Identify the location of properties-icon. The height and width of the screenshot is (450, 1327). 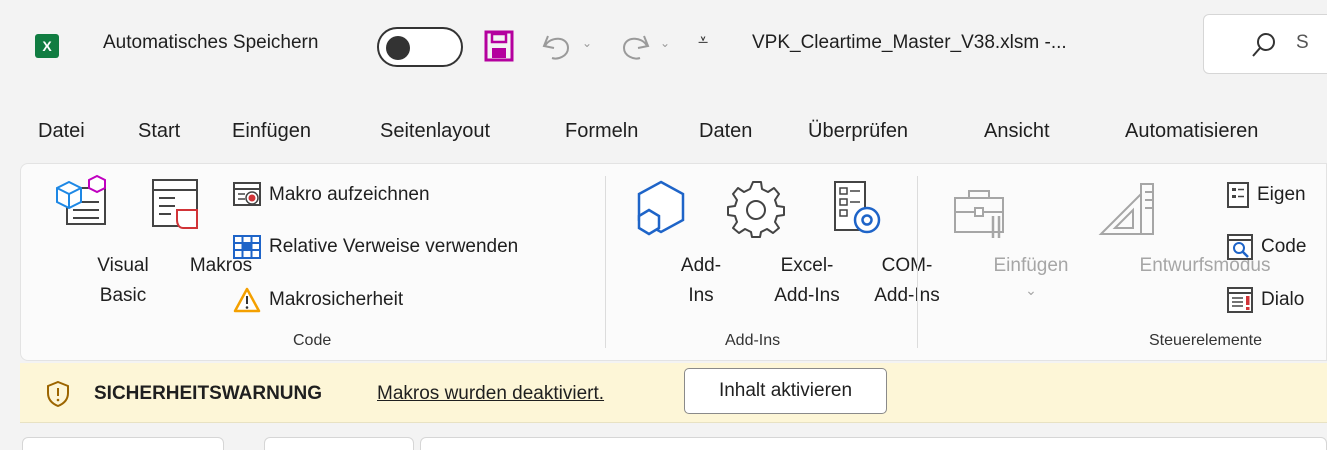
(1238, 195).